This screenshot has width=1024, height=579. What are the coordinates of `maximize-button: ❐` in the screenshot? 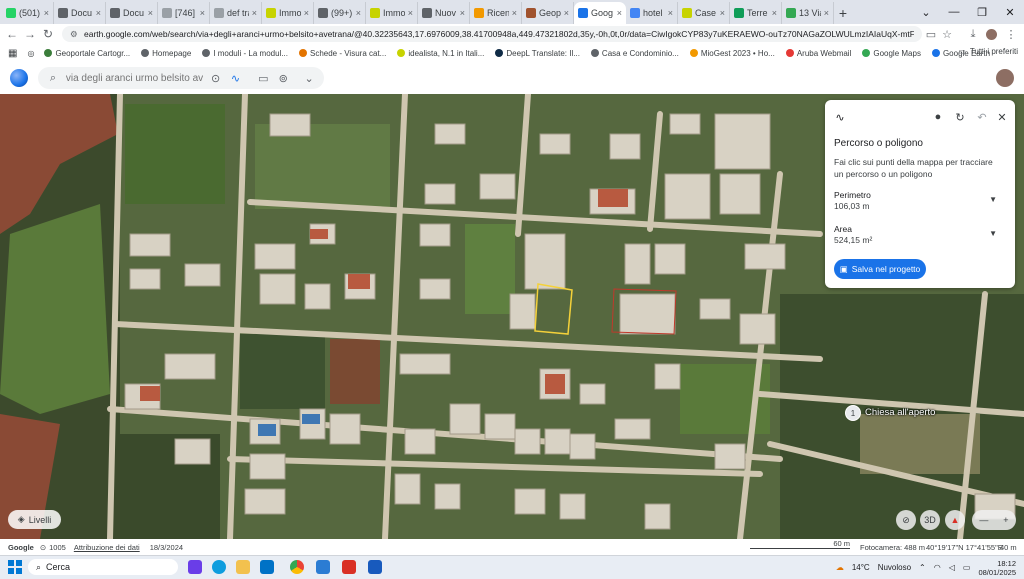 It's located at (982, 12).